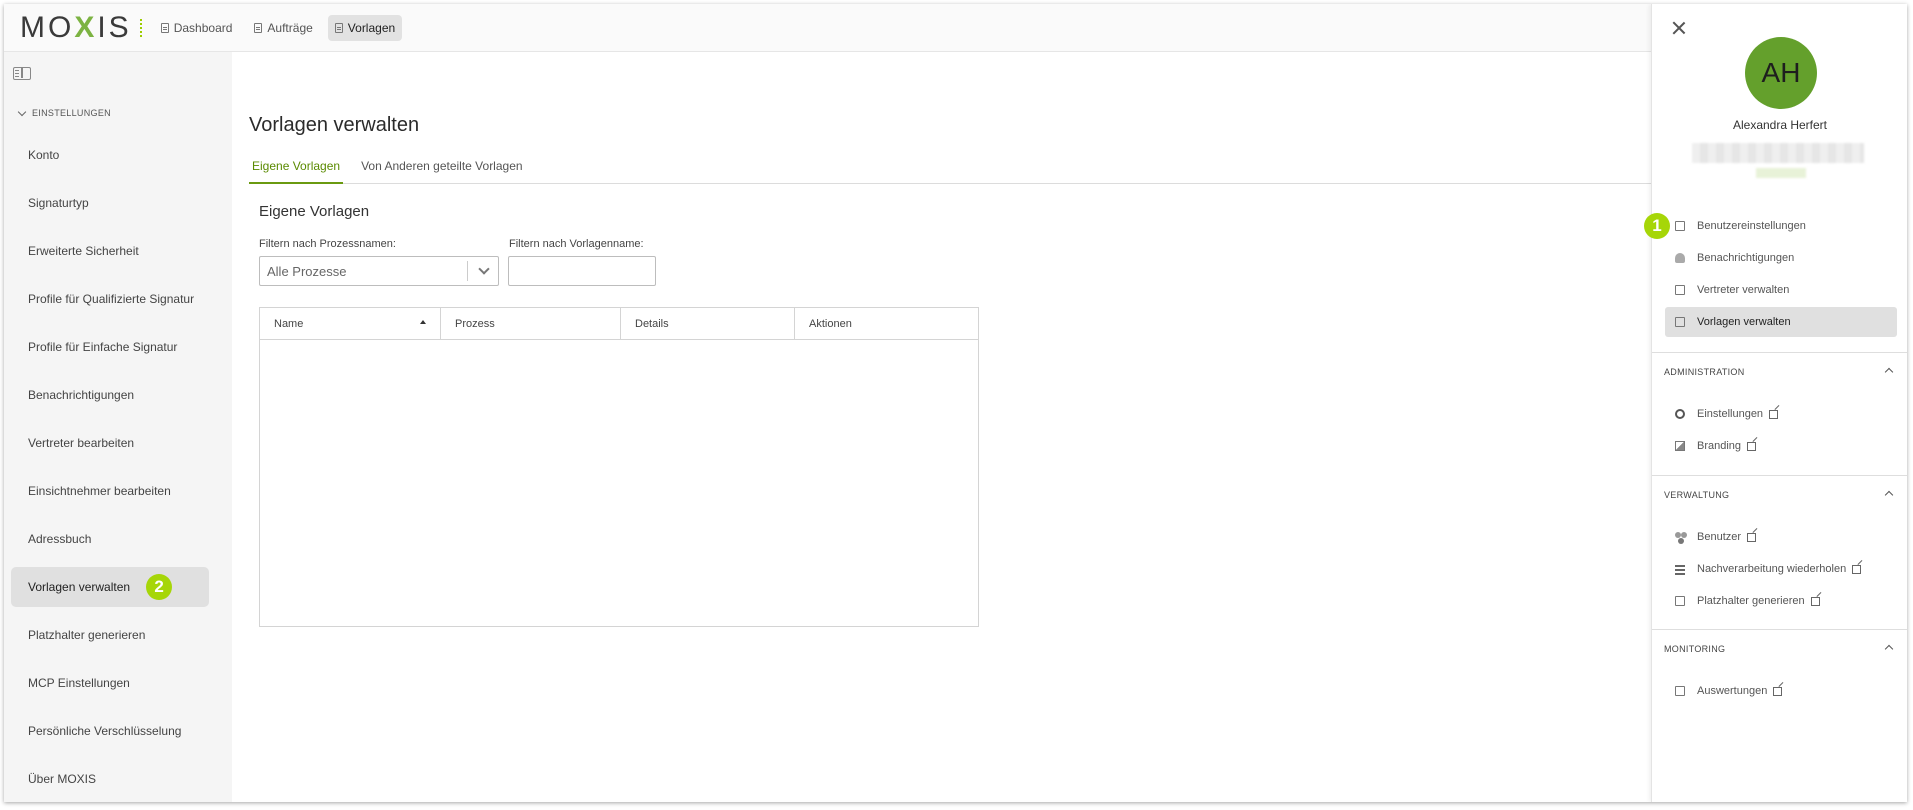 The height and width of the screenshot is (810, 1913). What do you see at coordinates (1678, 535) in the screenshot?
I see `users-gear-icon` at bounding box center [1678, 535].